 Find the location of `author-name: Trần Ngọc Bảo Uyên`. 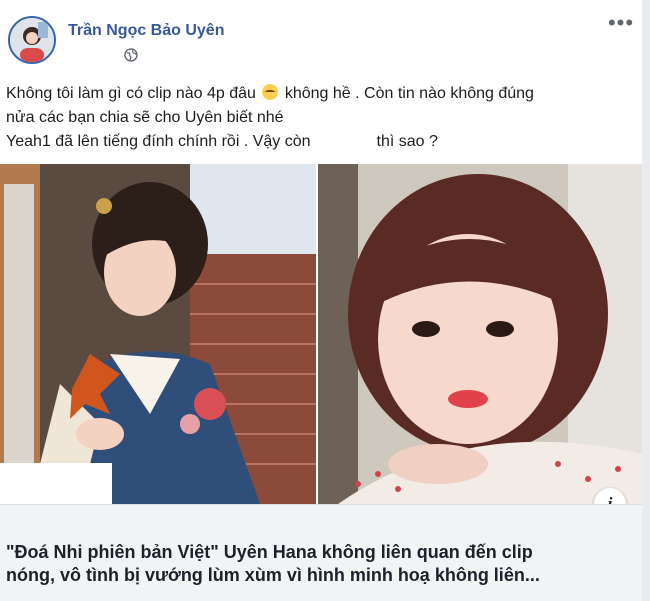

author-name: Trần Ngọc Bảo Uyên is located at coordinates (146, 31).